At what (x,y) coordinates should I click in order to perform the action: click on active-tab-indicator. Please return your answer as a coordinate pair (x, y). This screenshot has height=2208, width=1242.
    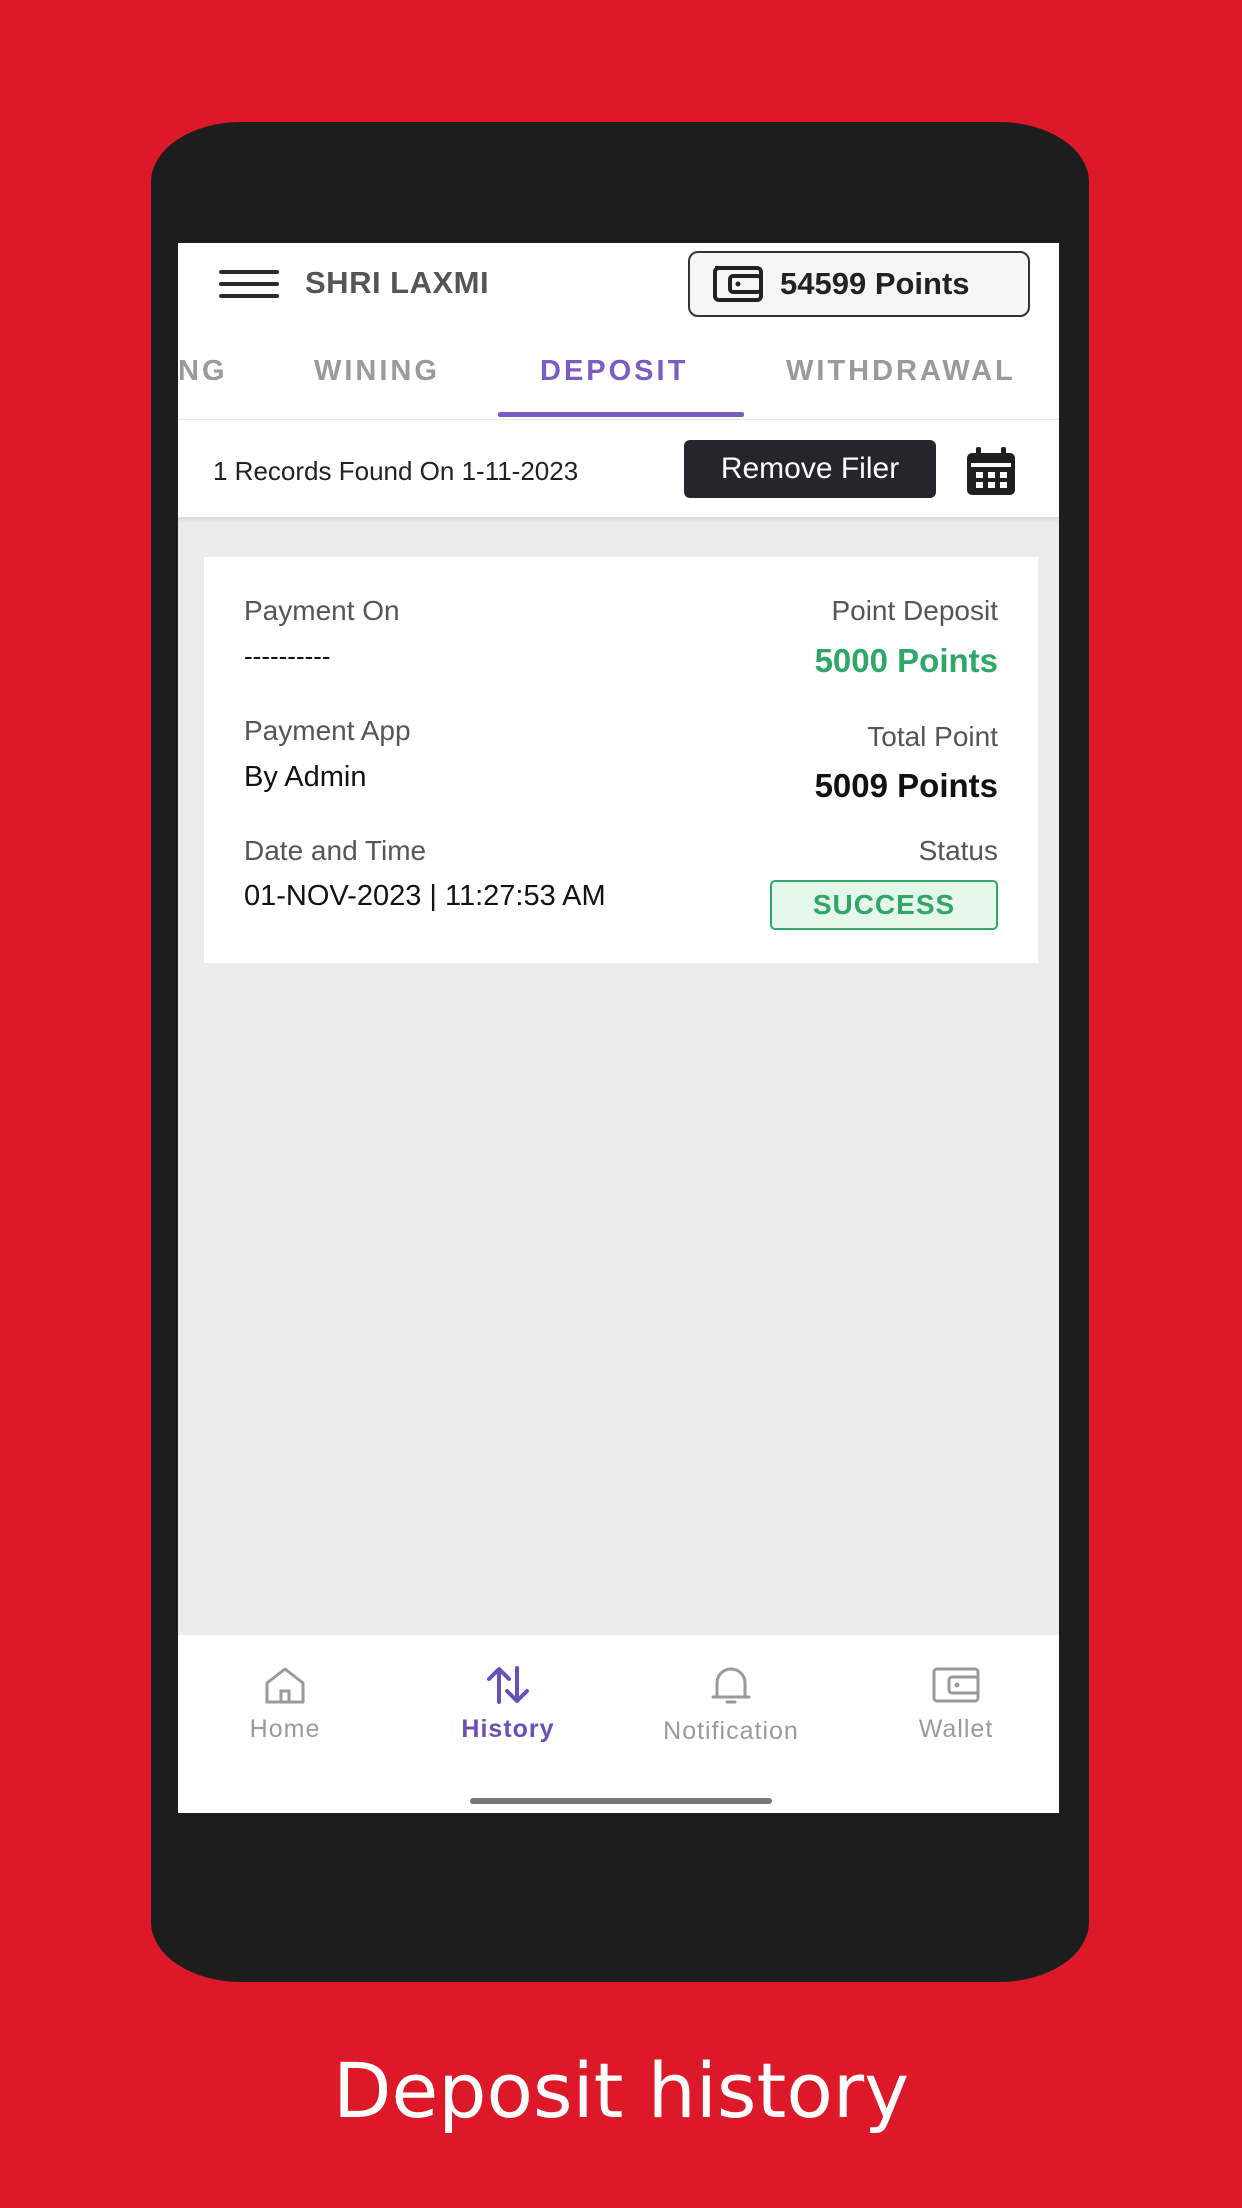
    Looking at the image, I should click on (621, 414).